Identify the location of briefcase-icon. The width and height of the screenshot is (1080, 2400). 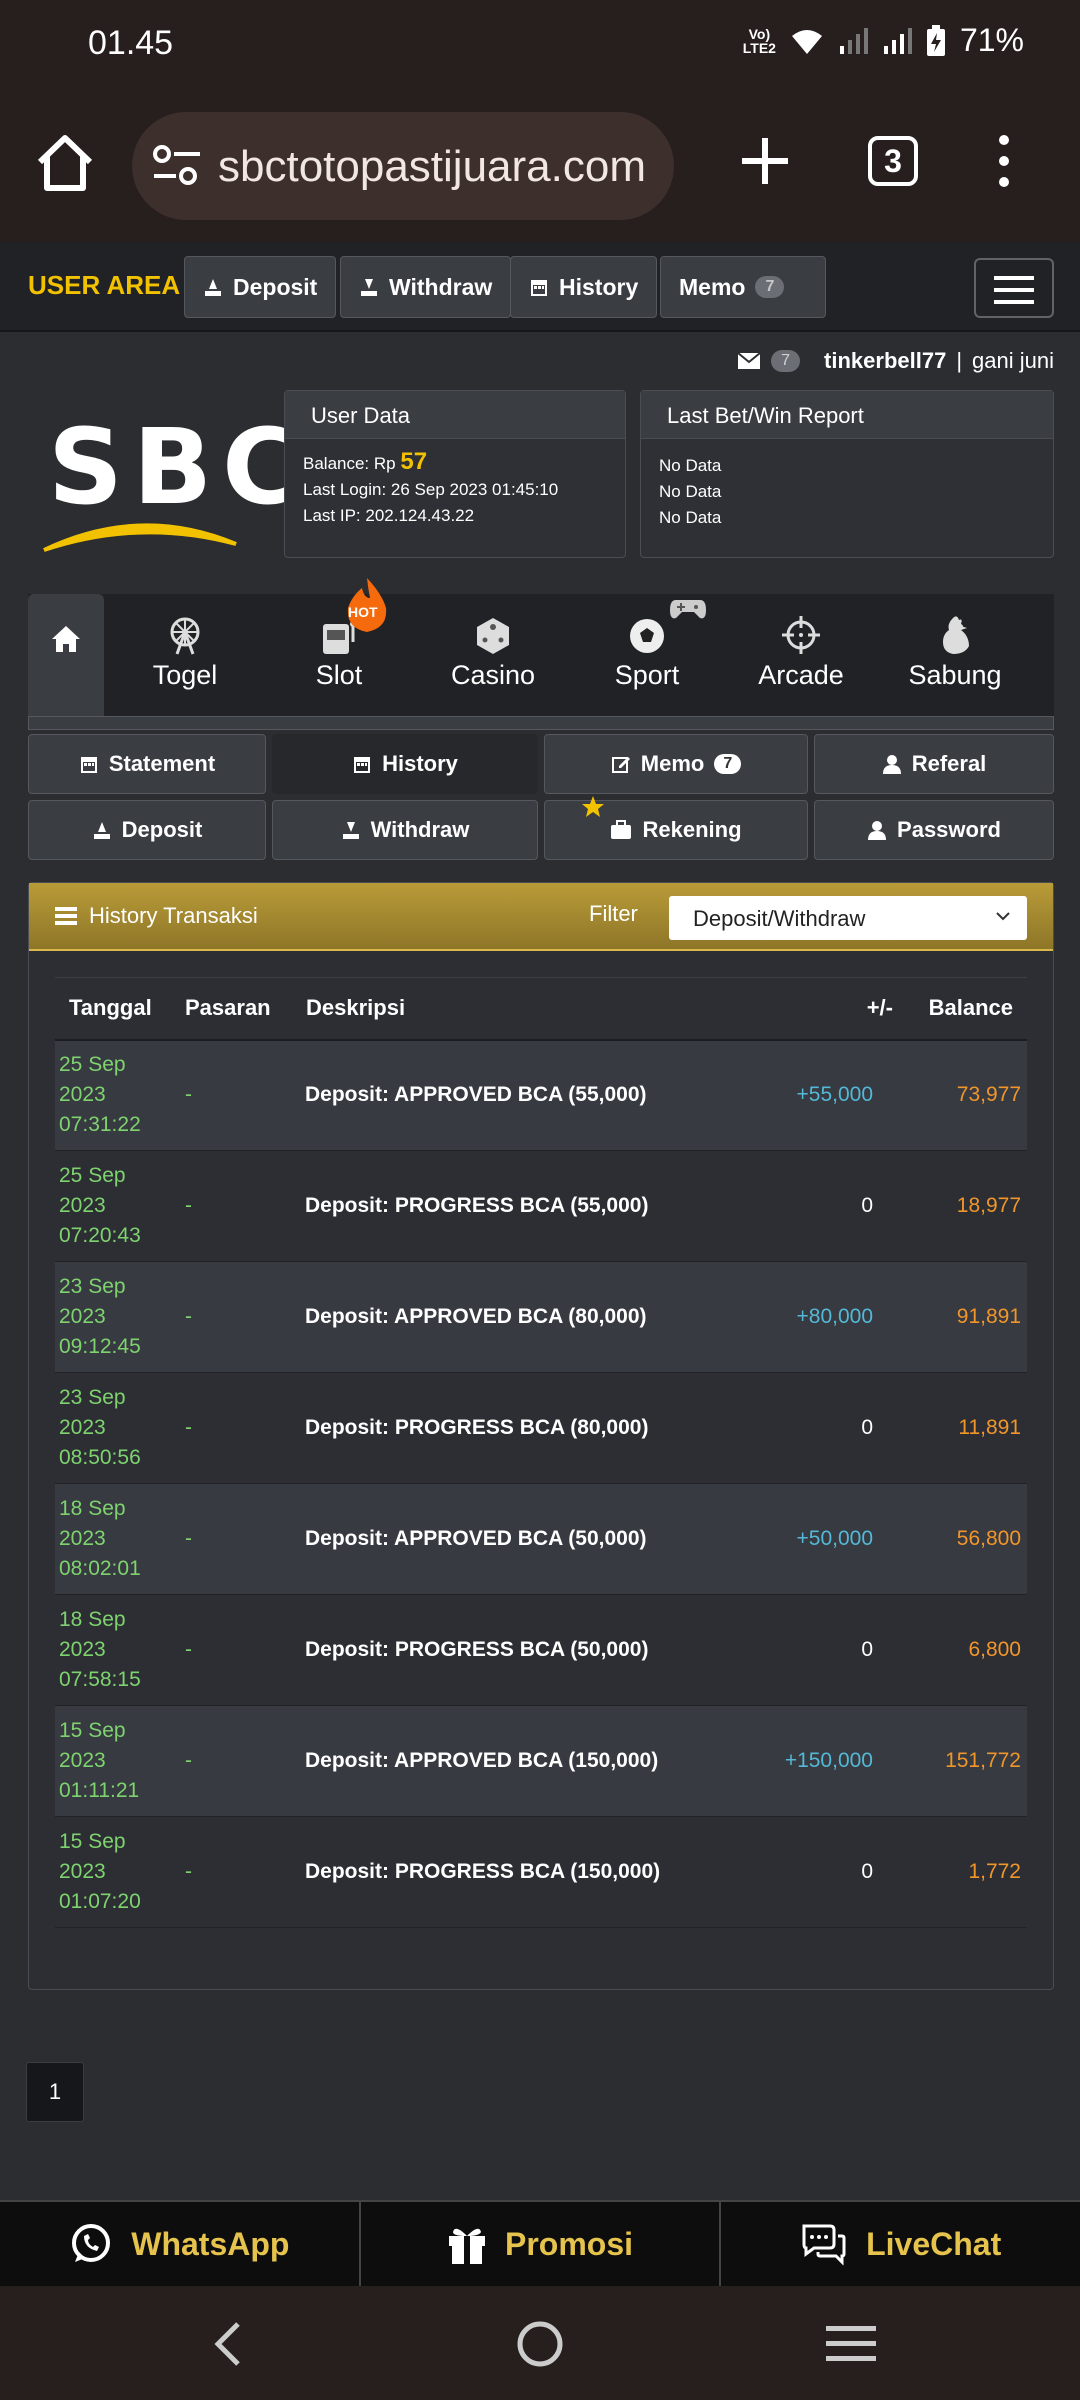
(621, 829).